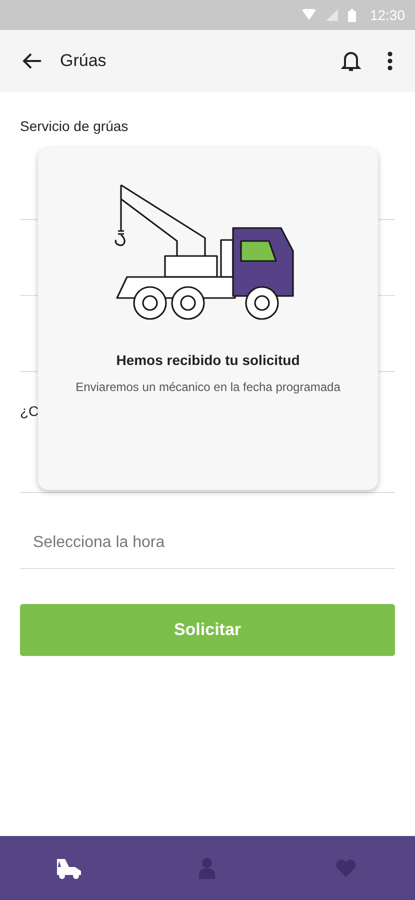 The width and height of the screenshot is (415, 900). Describe the element at coordinates (309, 15) in the screenshot. I see `wifi-icon` at that location.